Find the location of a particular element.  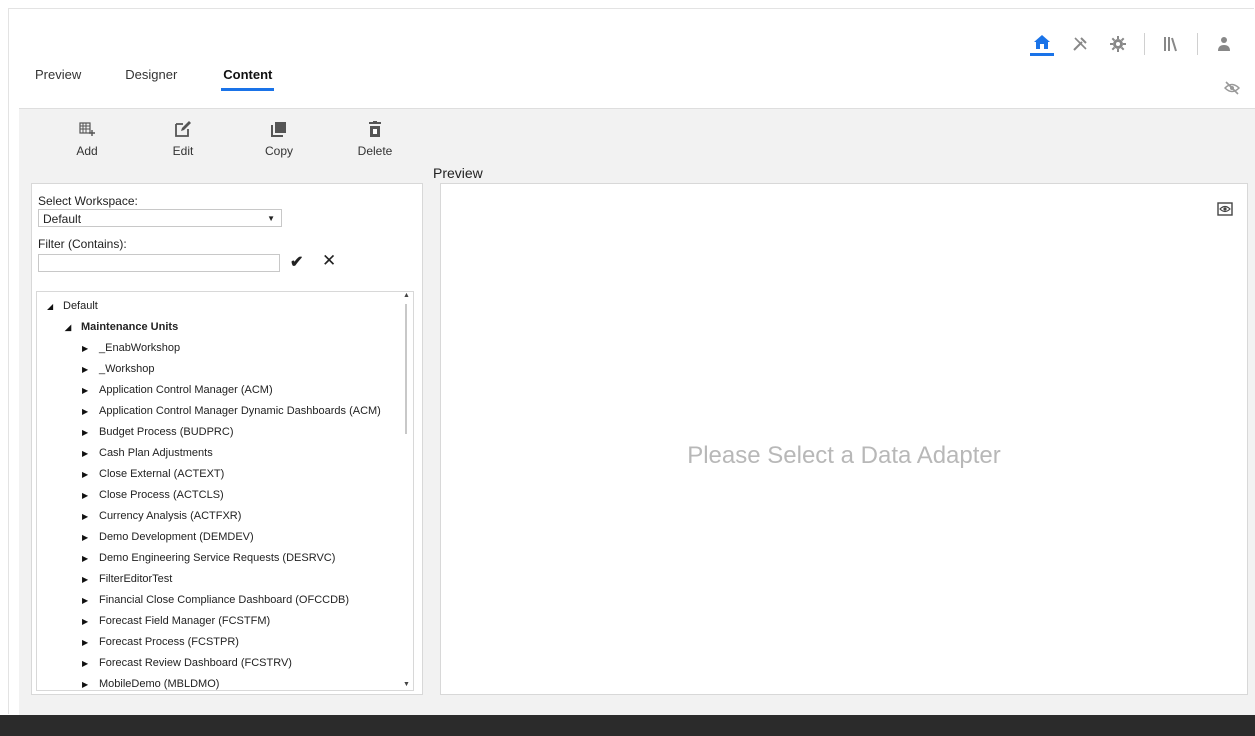

tree-node-item: ▶ Forecast Process (FCSTPR) is located at coordinates (218, 642).